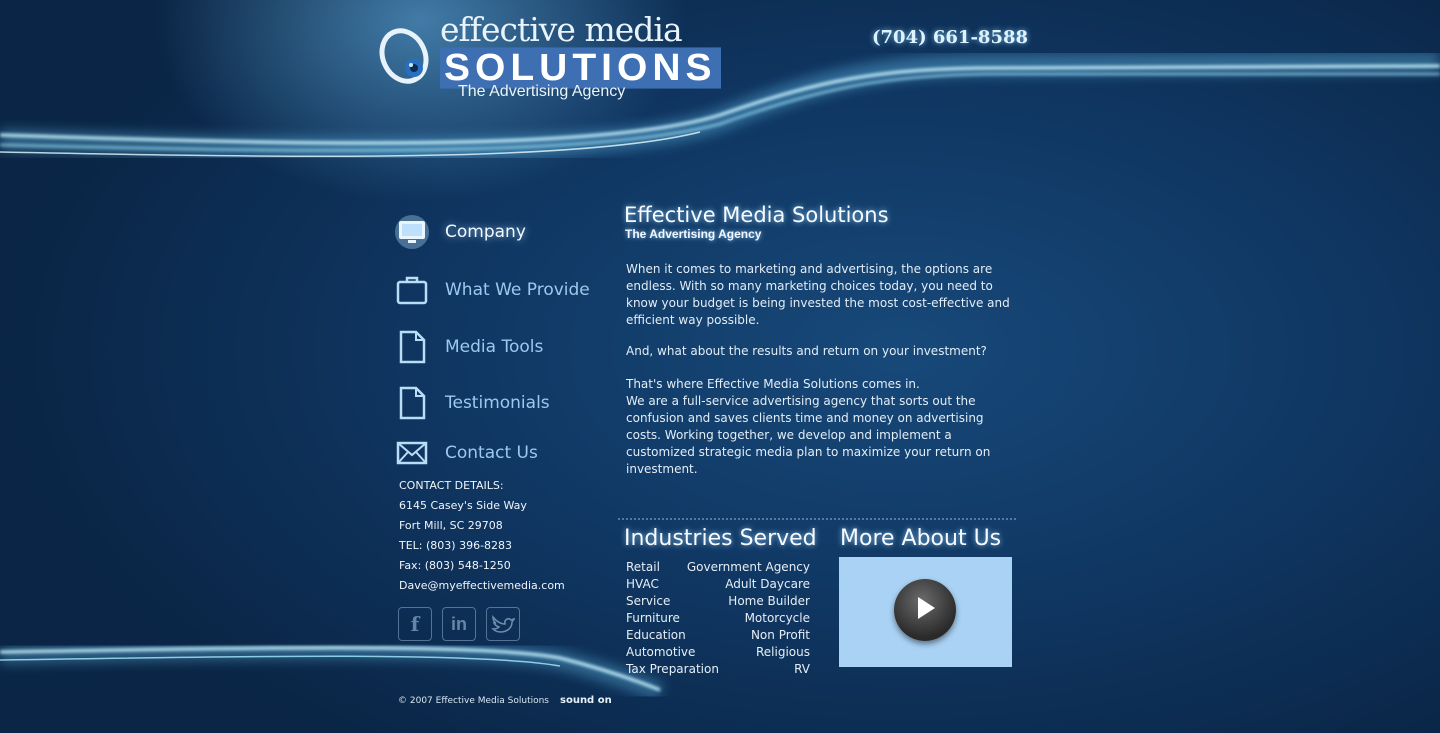  I want to click on social-links: f in, so click(459, 624).